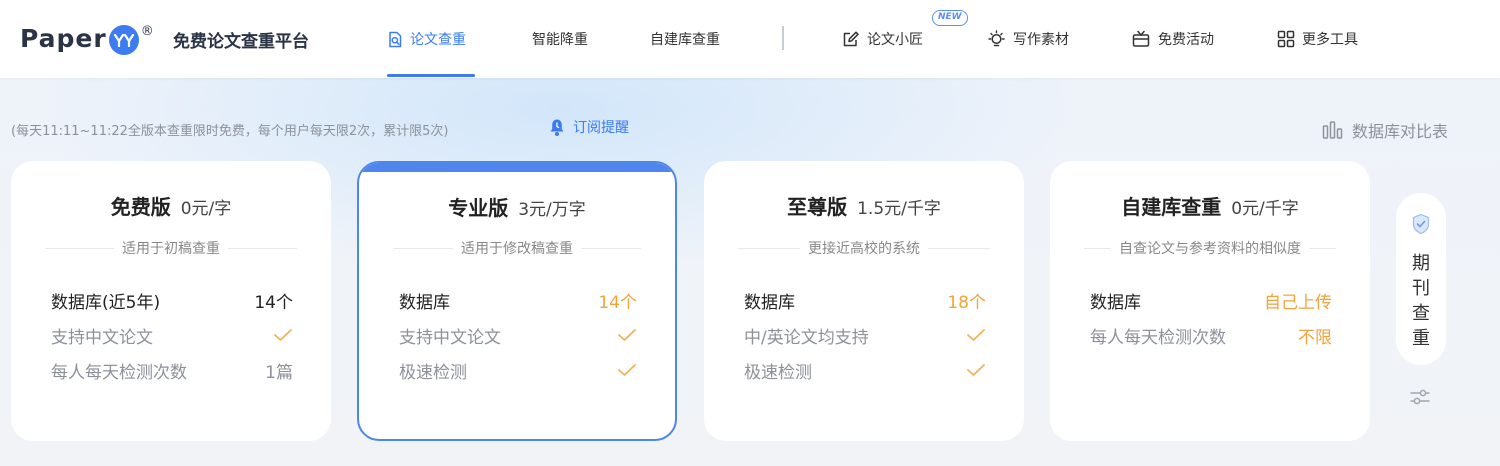 The image size is (1500, 466). I want to click on plan-subtitle: 自查论文与参考资料的相似度, so click(1210, 248).